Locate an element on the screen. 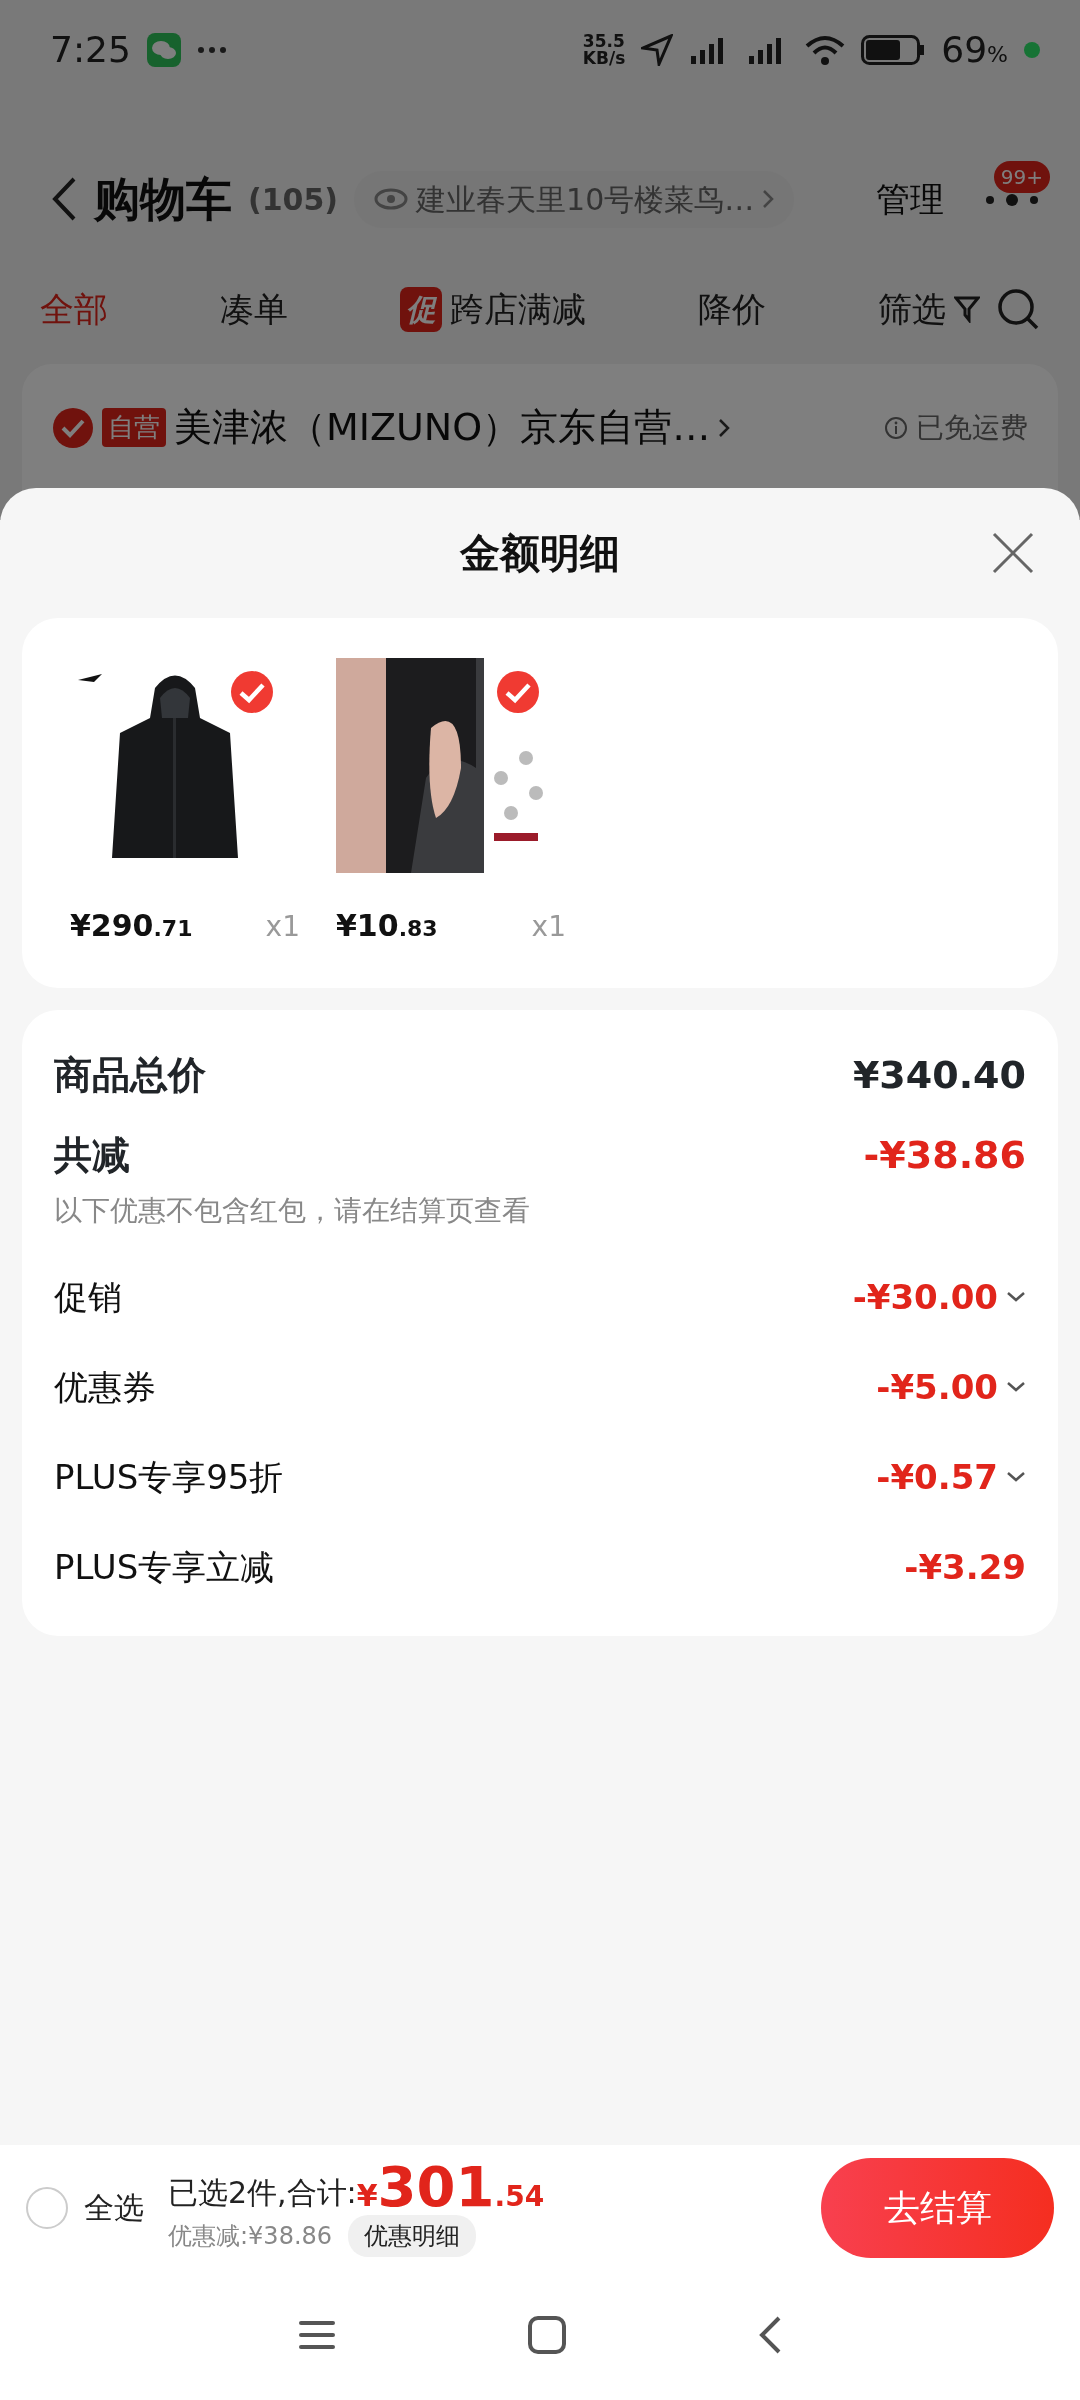 This screenshot has height=2400, width=1080. detail-label: 商品总价 is located at coordinates (130, 1075).